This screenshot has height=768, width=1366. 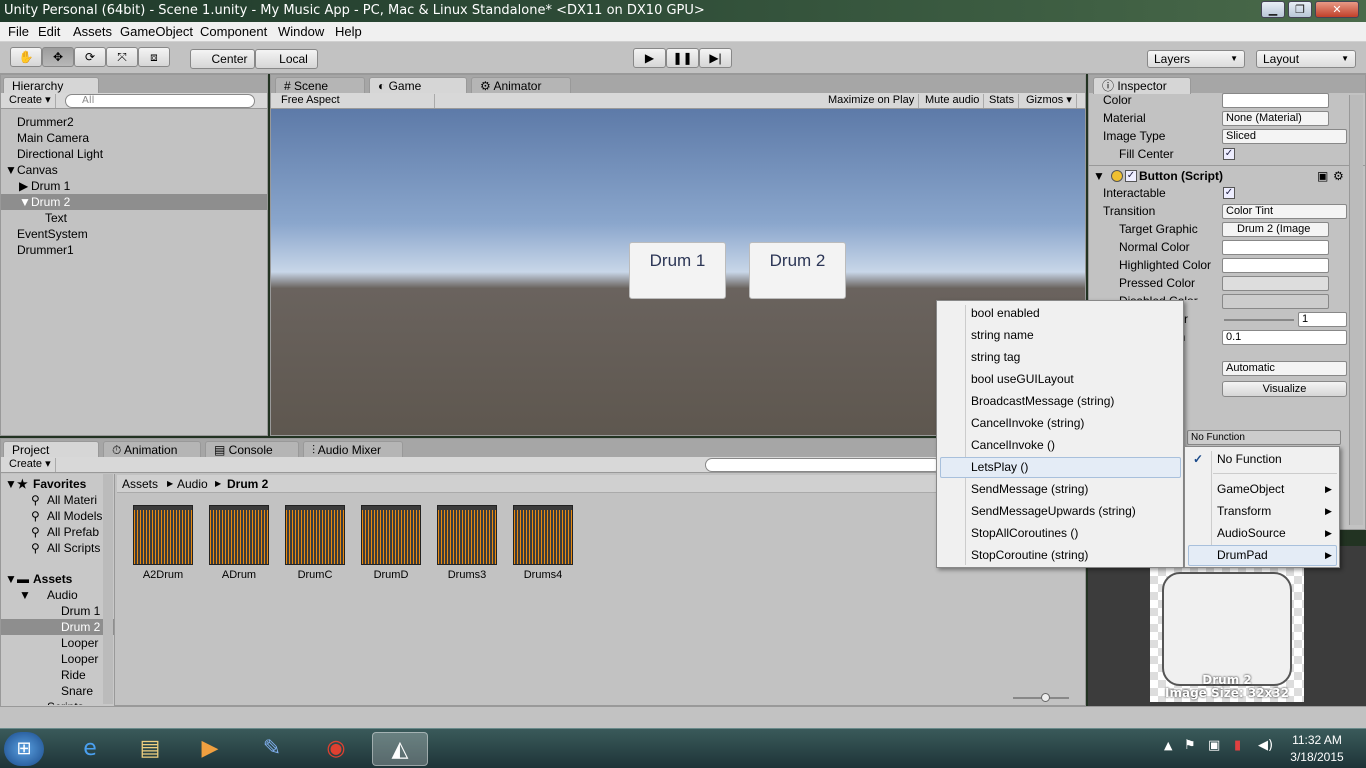 I want to click on menu-item-no-function: No Function, so click(x=1249, y=459).